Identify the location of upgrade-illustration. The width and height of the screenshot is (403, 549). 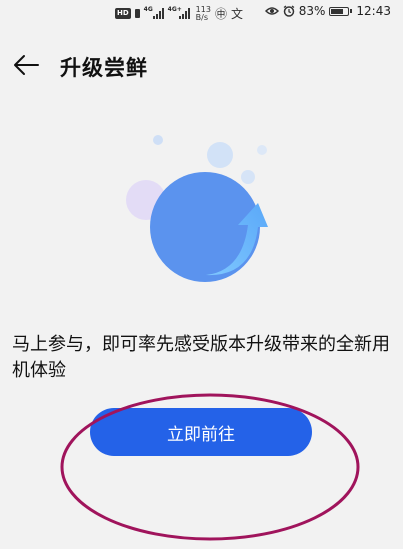
(197, 208).